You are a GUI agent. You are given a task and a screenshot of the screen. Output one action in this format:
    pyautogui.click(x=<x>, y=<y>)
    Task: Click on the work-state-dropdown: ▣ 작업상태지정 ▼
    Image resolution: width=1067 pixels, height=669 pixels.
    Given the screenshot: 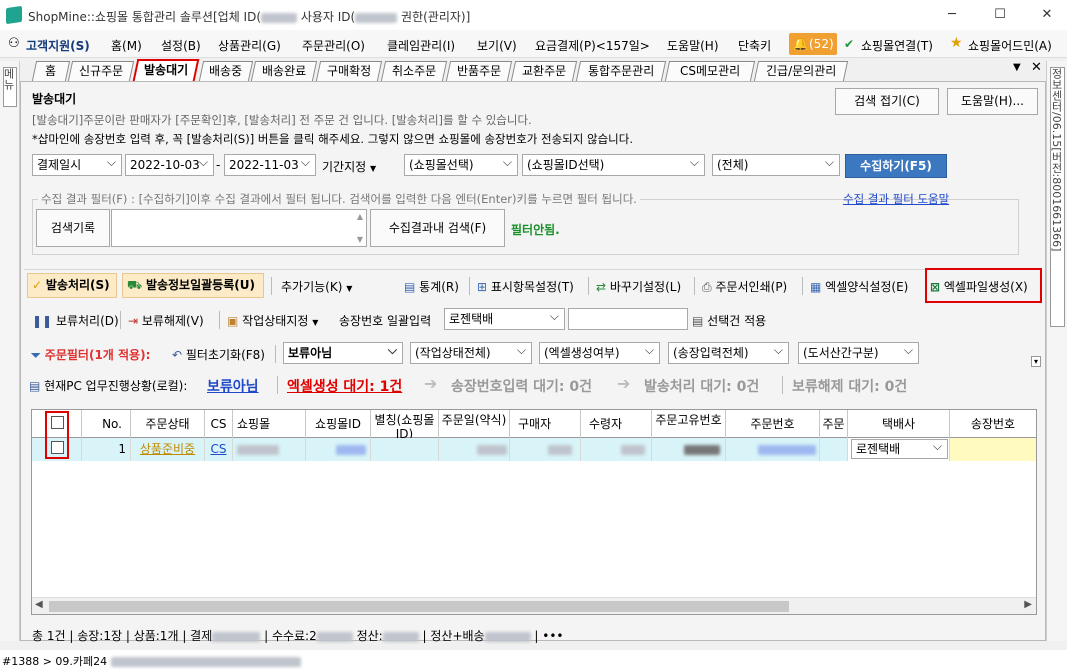 What is the action you would take?
    pyautogui.click(x=272, y=320)
    